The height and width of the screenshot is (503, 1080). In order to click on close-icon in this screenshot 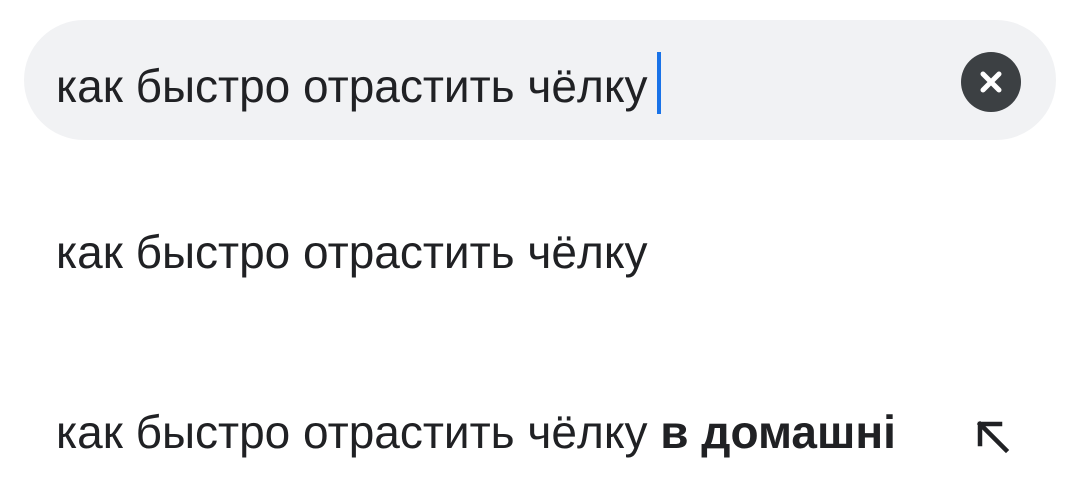, I will do `click(991, 82)`.